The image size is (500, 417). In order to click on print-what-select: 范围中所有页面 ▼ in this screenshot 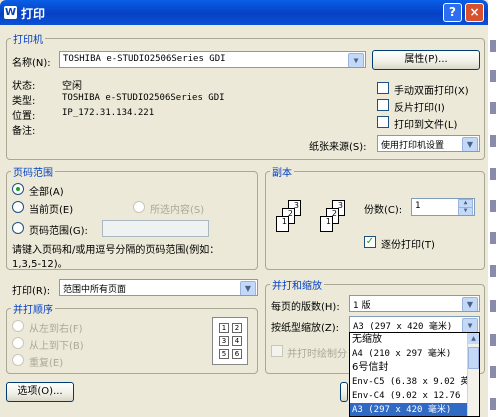, I will do `click(158, 287)`.